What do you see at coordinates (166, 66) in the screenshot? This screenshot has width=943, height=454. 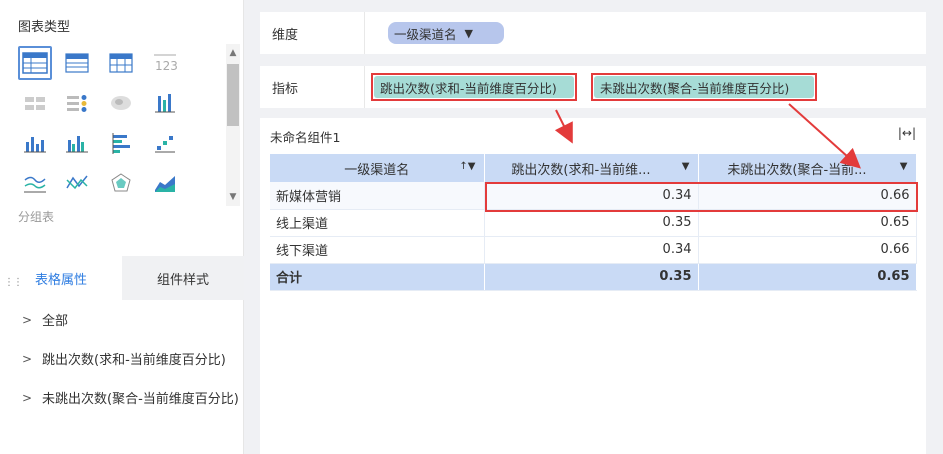 I see `svg-text: 123` at bounding box center [166, 66].